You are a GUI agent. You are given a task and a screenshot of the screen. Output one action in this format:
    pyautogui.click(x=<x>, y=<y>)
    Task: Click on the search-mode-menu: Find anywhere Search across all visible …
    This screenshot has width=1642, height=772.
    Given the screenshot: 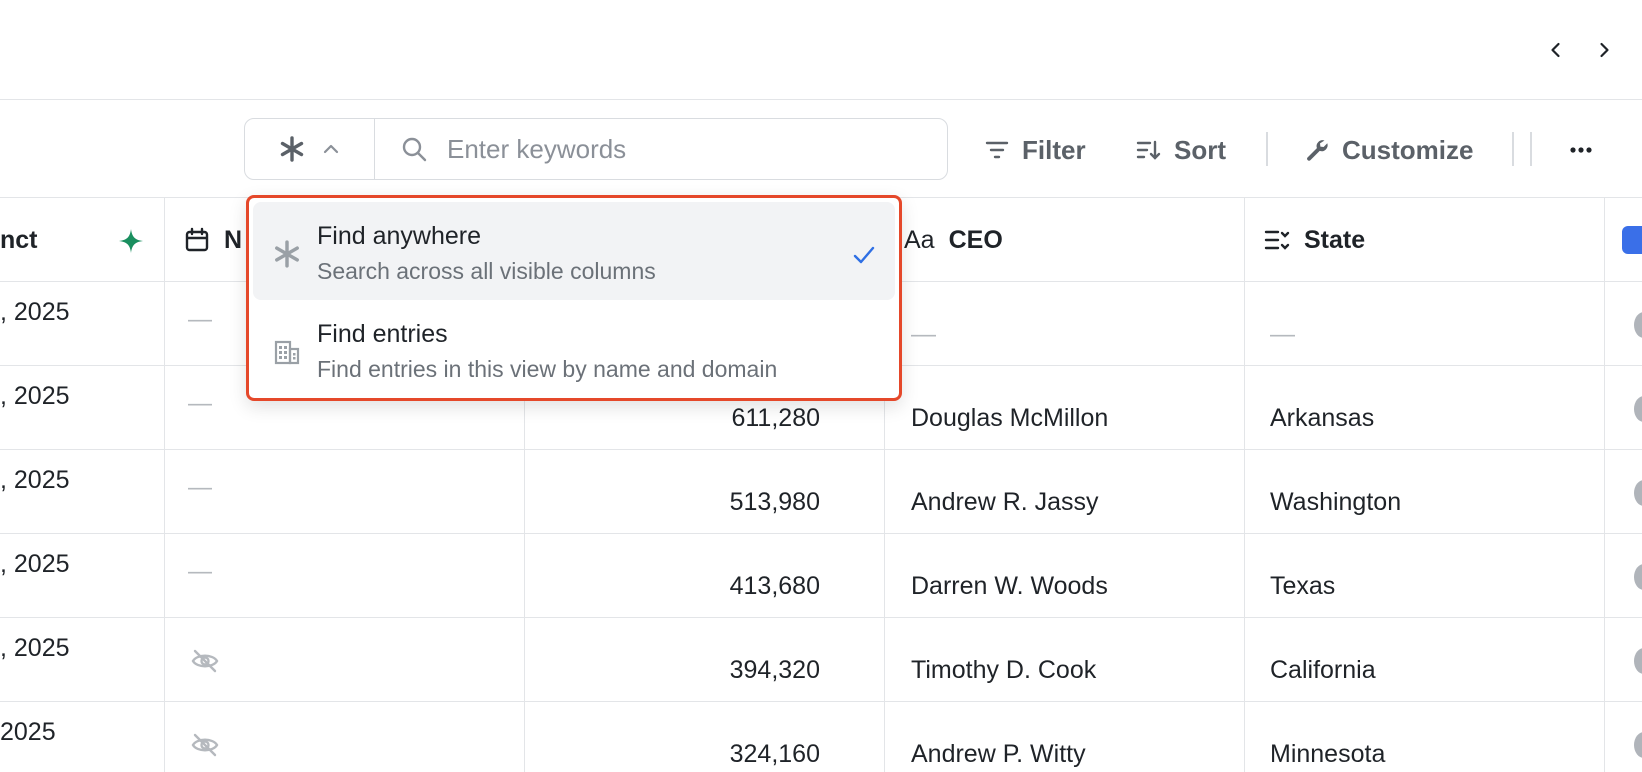 What is the action you would take?
    pyautogui.click(x=574, y=298)
    